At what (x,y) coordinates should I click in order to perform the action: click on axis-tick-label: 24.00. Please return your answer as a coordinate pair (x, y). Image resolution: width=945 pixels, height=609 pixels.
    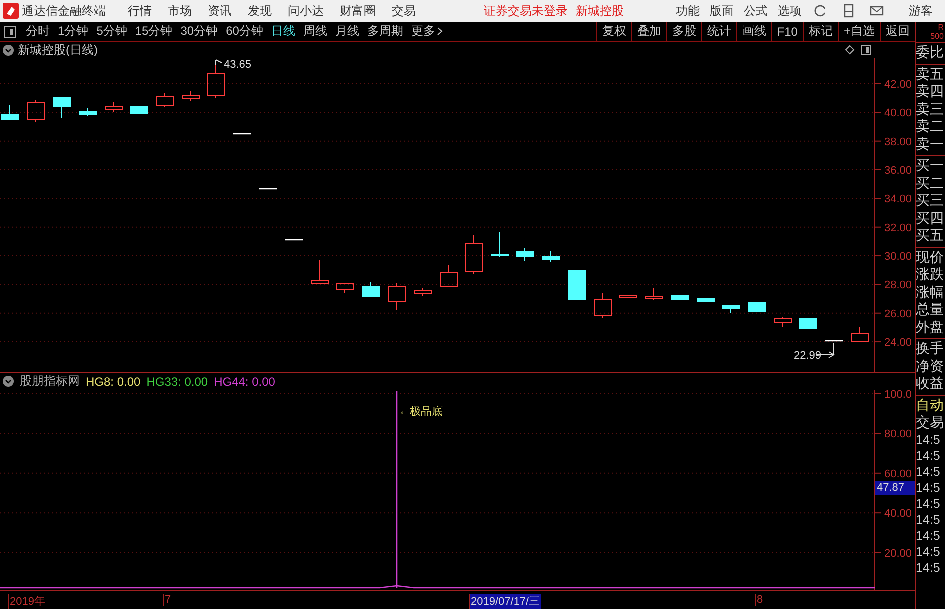
    Looking at the image, I should click on (898, 343).